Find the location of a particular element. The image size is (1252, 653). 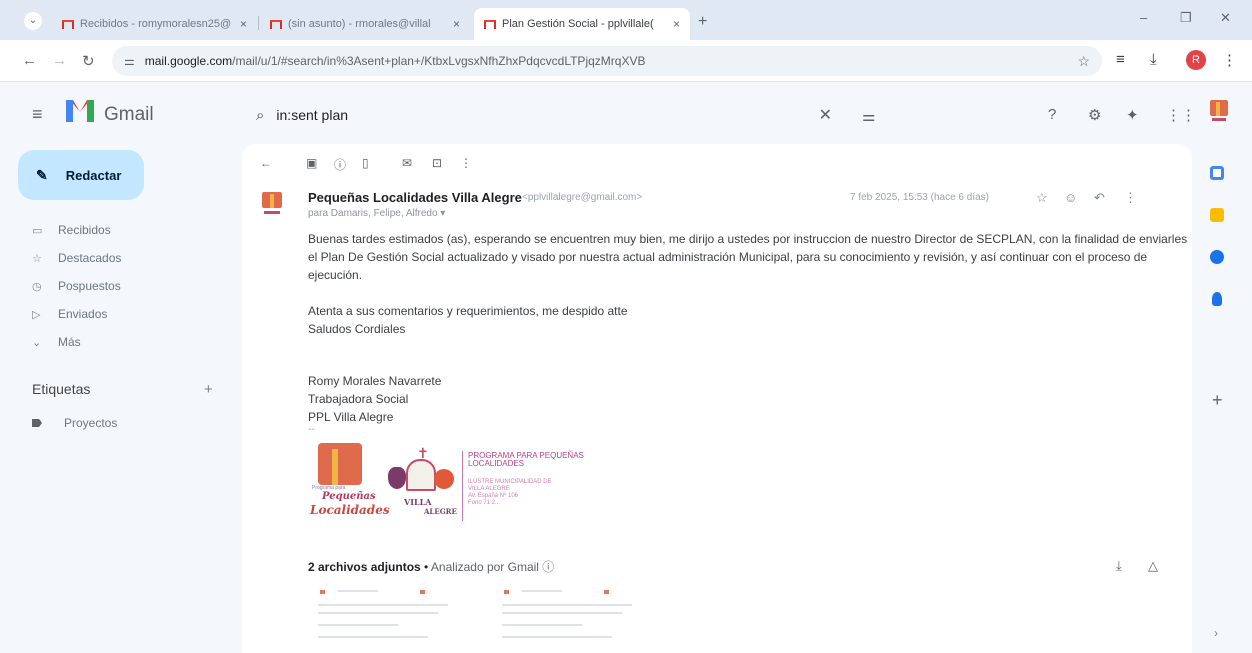

archive-icon: ▣ is located at coordinates (311, 163).